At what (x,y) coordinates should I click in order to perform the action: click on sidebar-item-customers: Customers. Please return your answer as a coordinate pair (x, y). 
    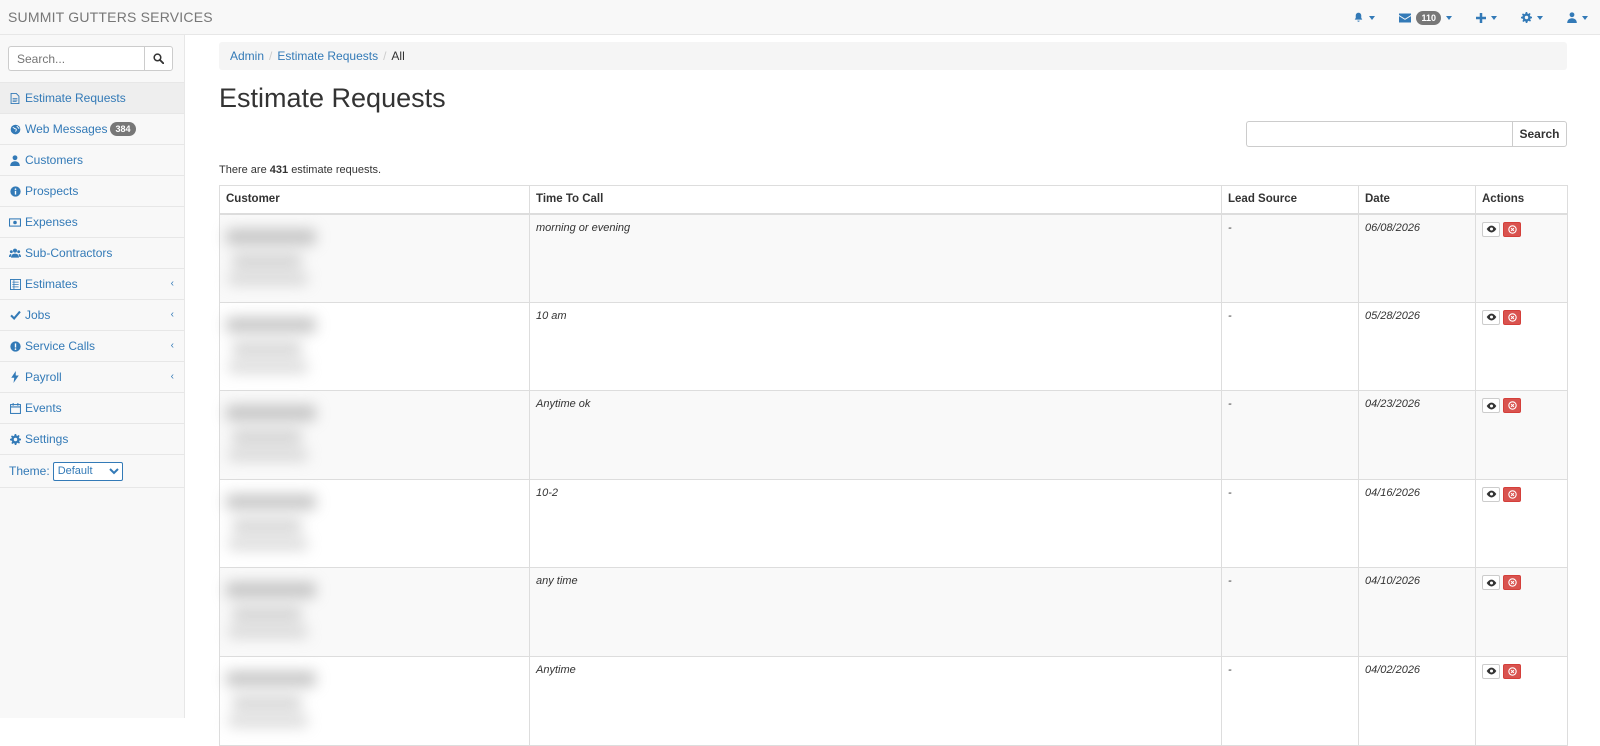
    Looking at the image, I should click on (92, 160).